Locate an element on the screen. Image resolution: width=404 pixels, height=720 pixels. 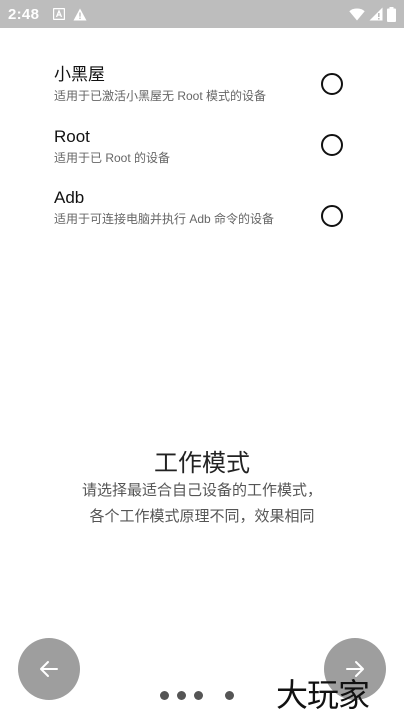
page-indicator is located at coordinates (201, 695).